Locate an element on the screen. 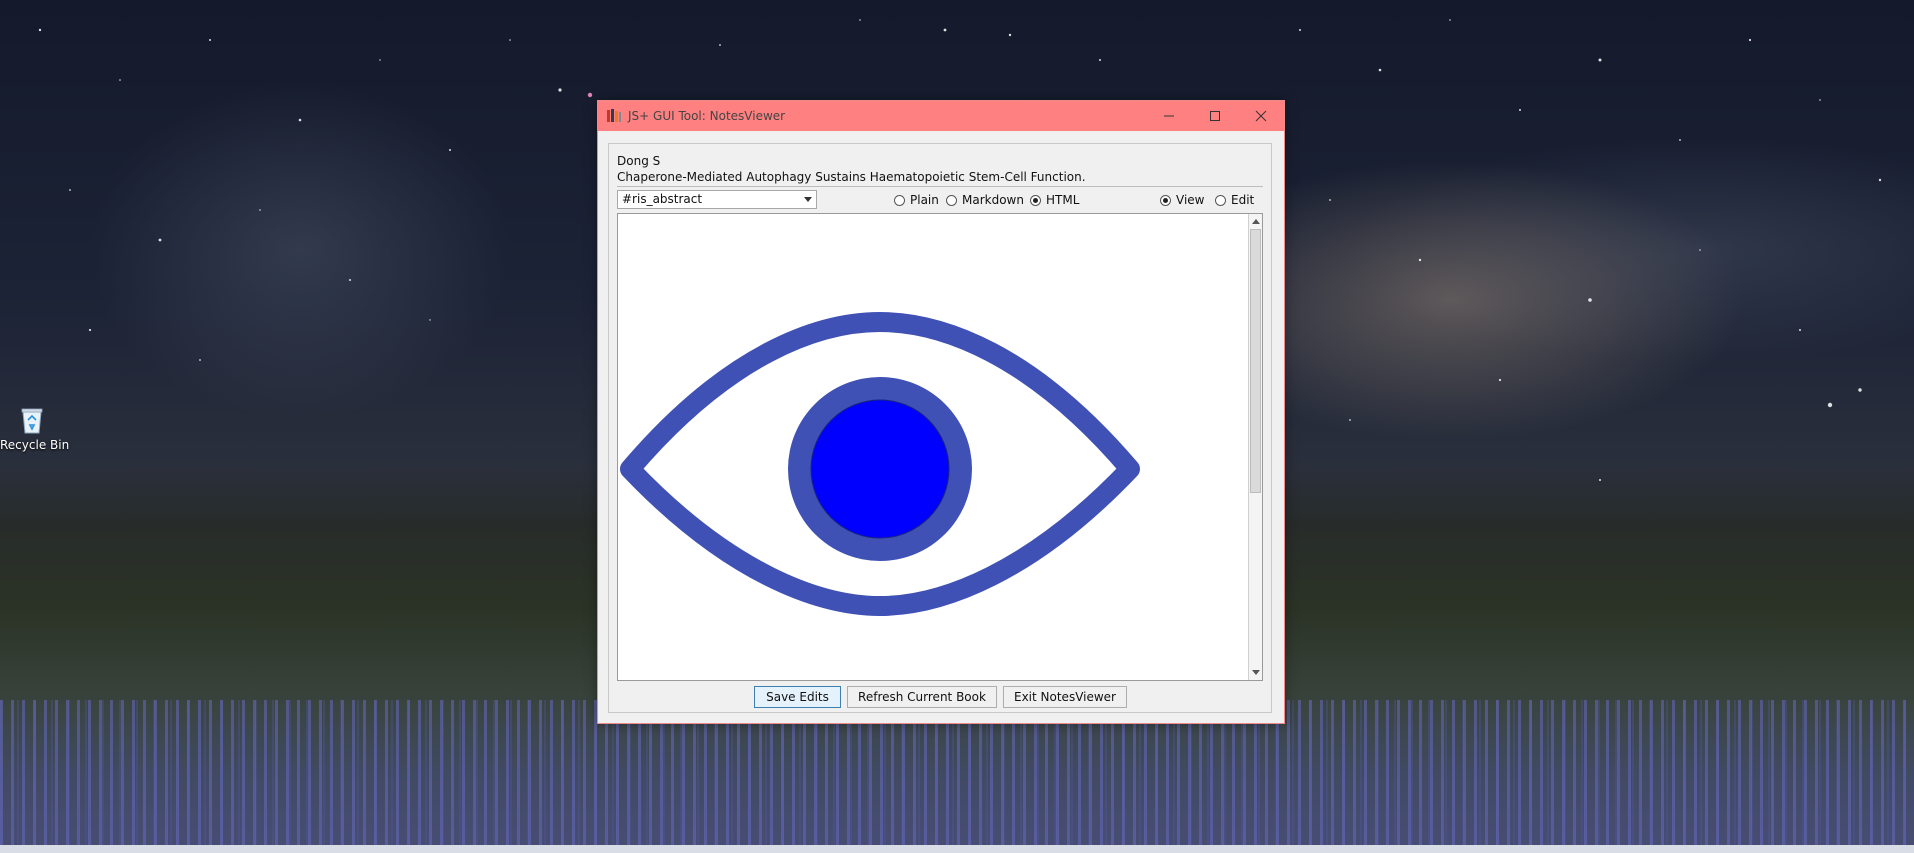  radio-edit-indicator is located at coordinates (1220, 200).